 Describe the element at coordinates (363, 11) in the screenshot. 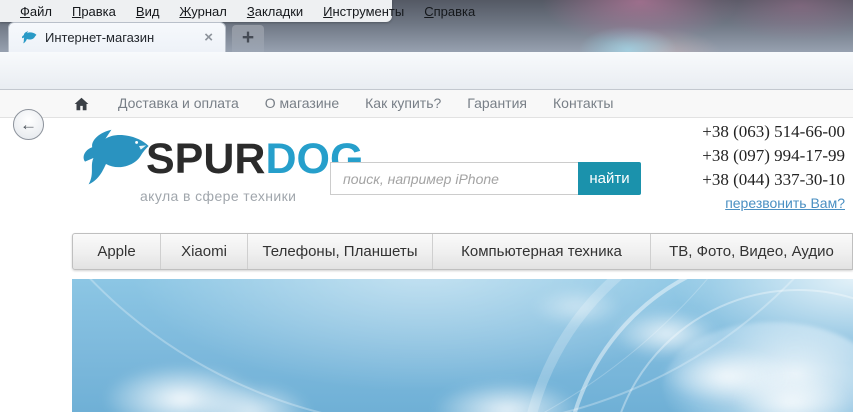

I see `menubar-item: Инструменты` at that location.